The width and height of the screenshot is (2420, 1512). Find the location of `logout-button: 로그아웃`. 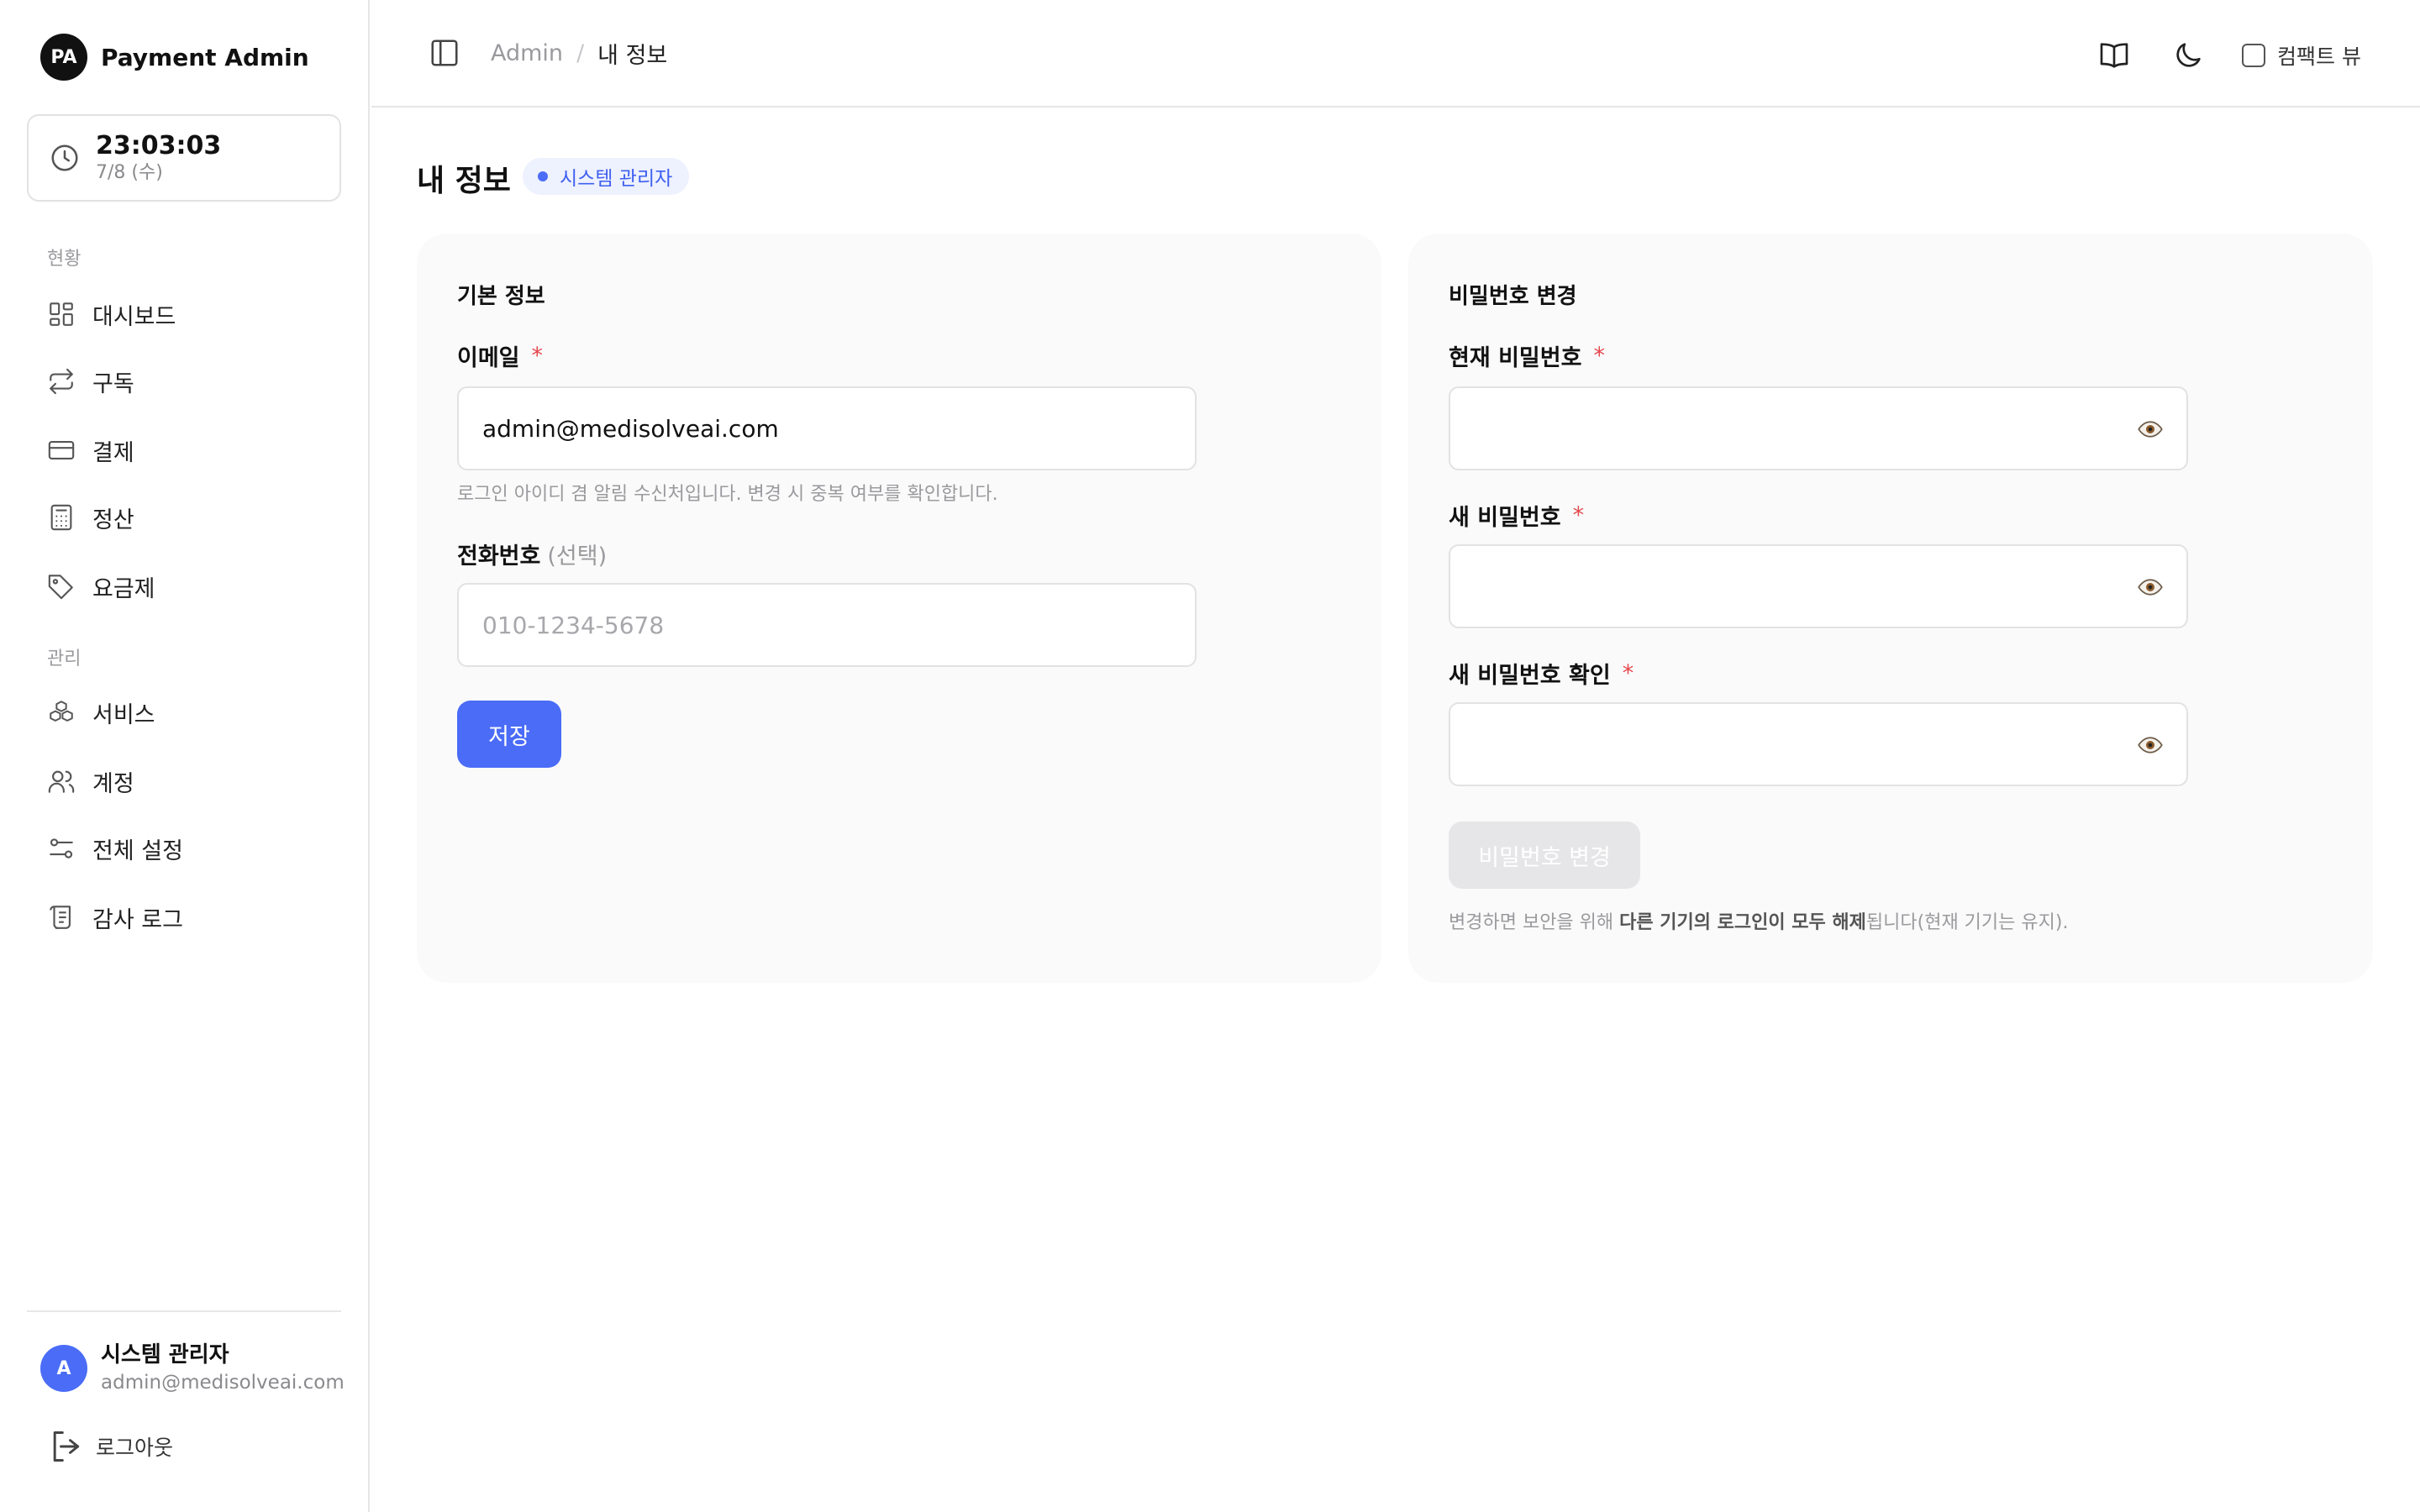

logout-button: 로그아웃 is located at coordinates (110, 1446).